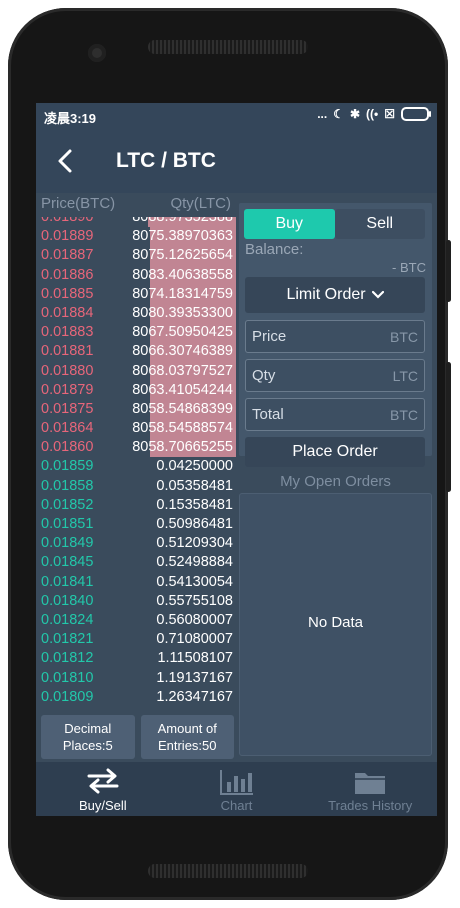 The image size is (460, 908). Describe the element at coordinates (67, 236) in the screenshot. I see `row-price: 0.01889` at that location.